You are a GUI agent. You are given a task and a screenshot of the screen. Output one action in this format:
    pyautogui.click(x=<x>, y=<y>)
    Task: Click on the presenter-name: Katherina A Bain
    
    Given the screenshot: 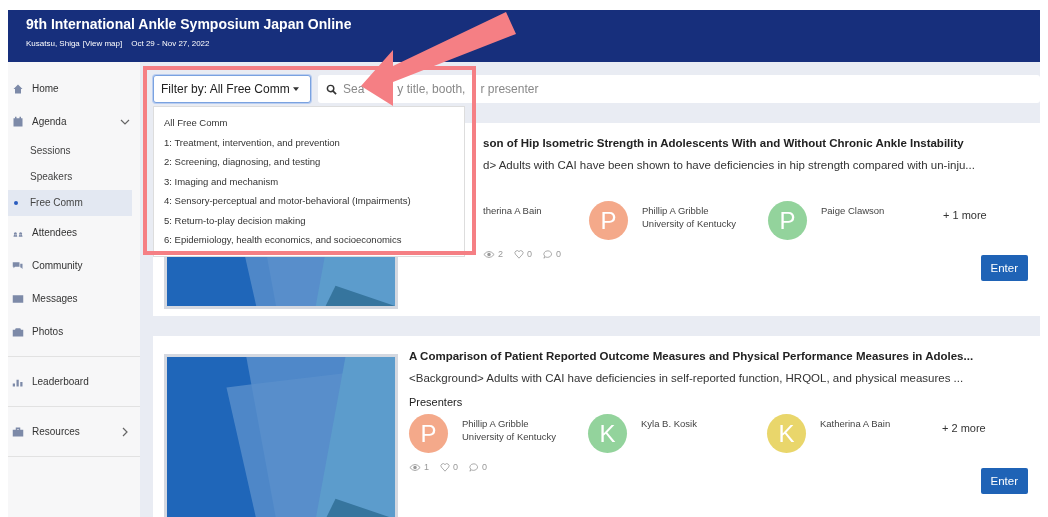 What is the action you would take?
    pyautogui.click(x=855, y=423)
    